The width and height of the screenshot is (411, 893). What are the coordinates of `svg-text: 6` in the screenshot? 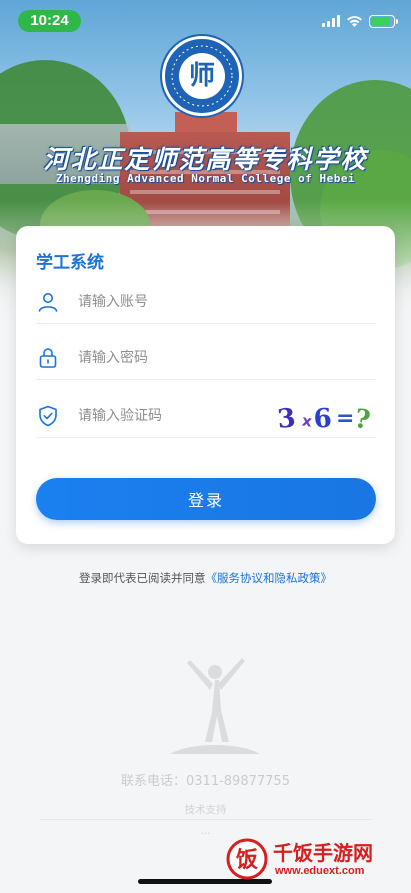 It's located at (323, 418).